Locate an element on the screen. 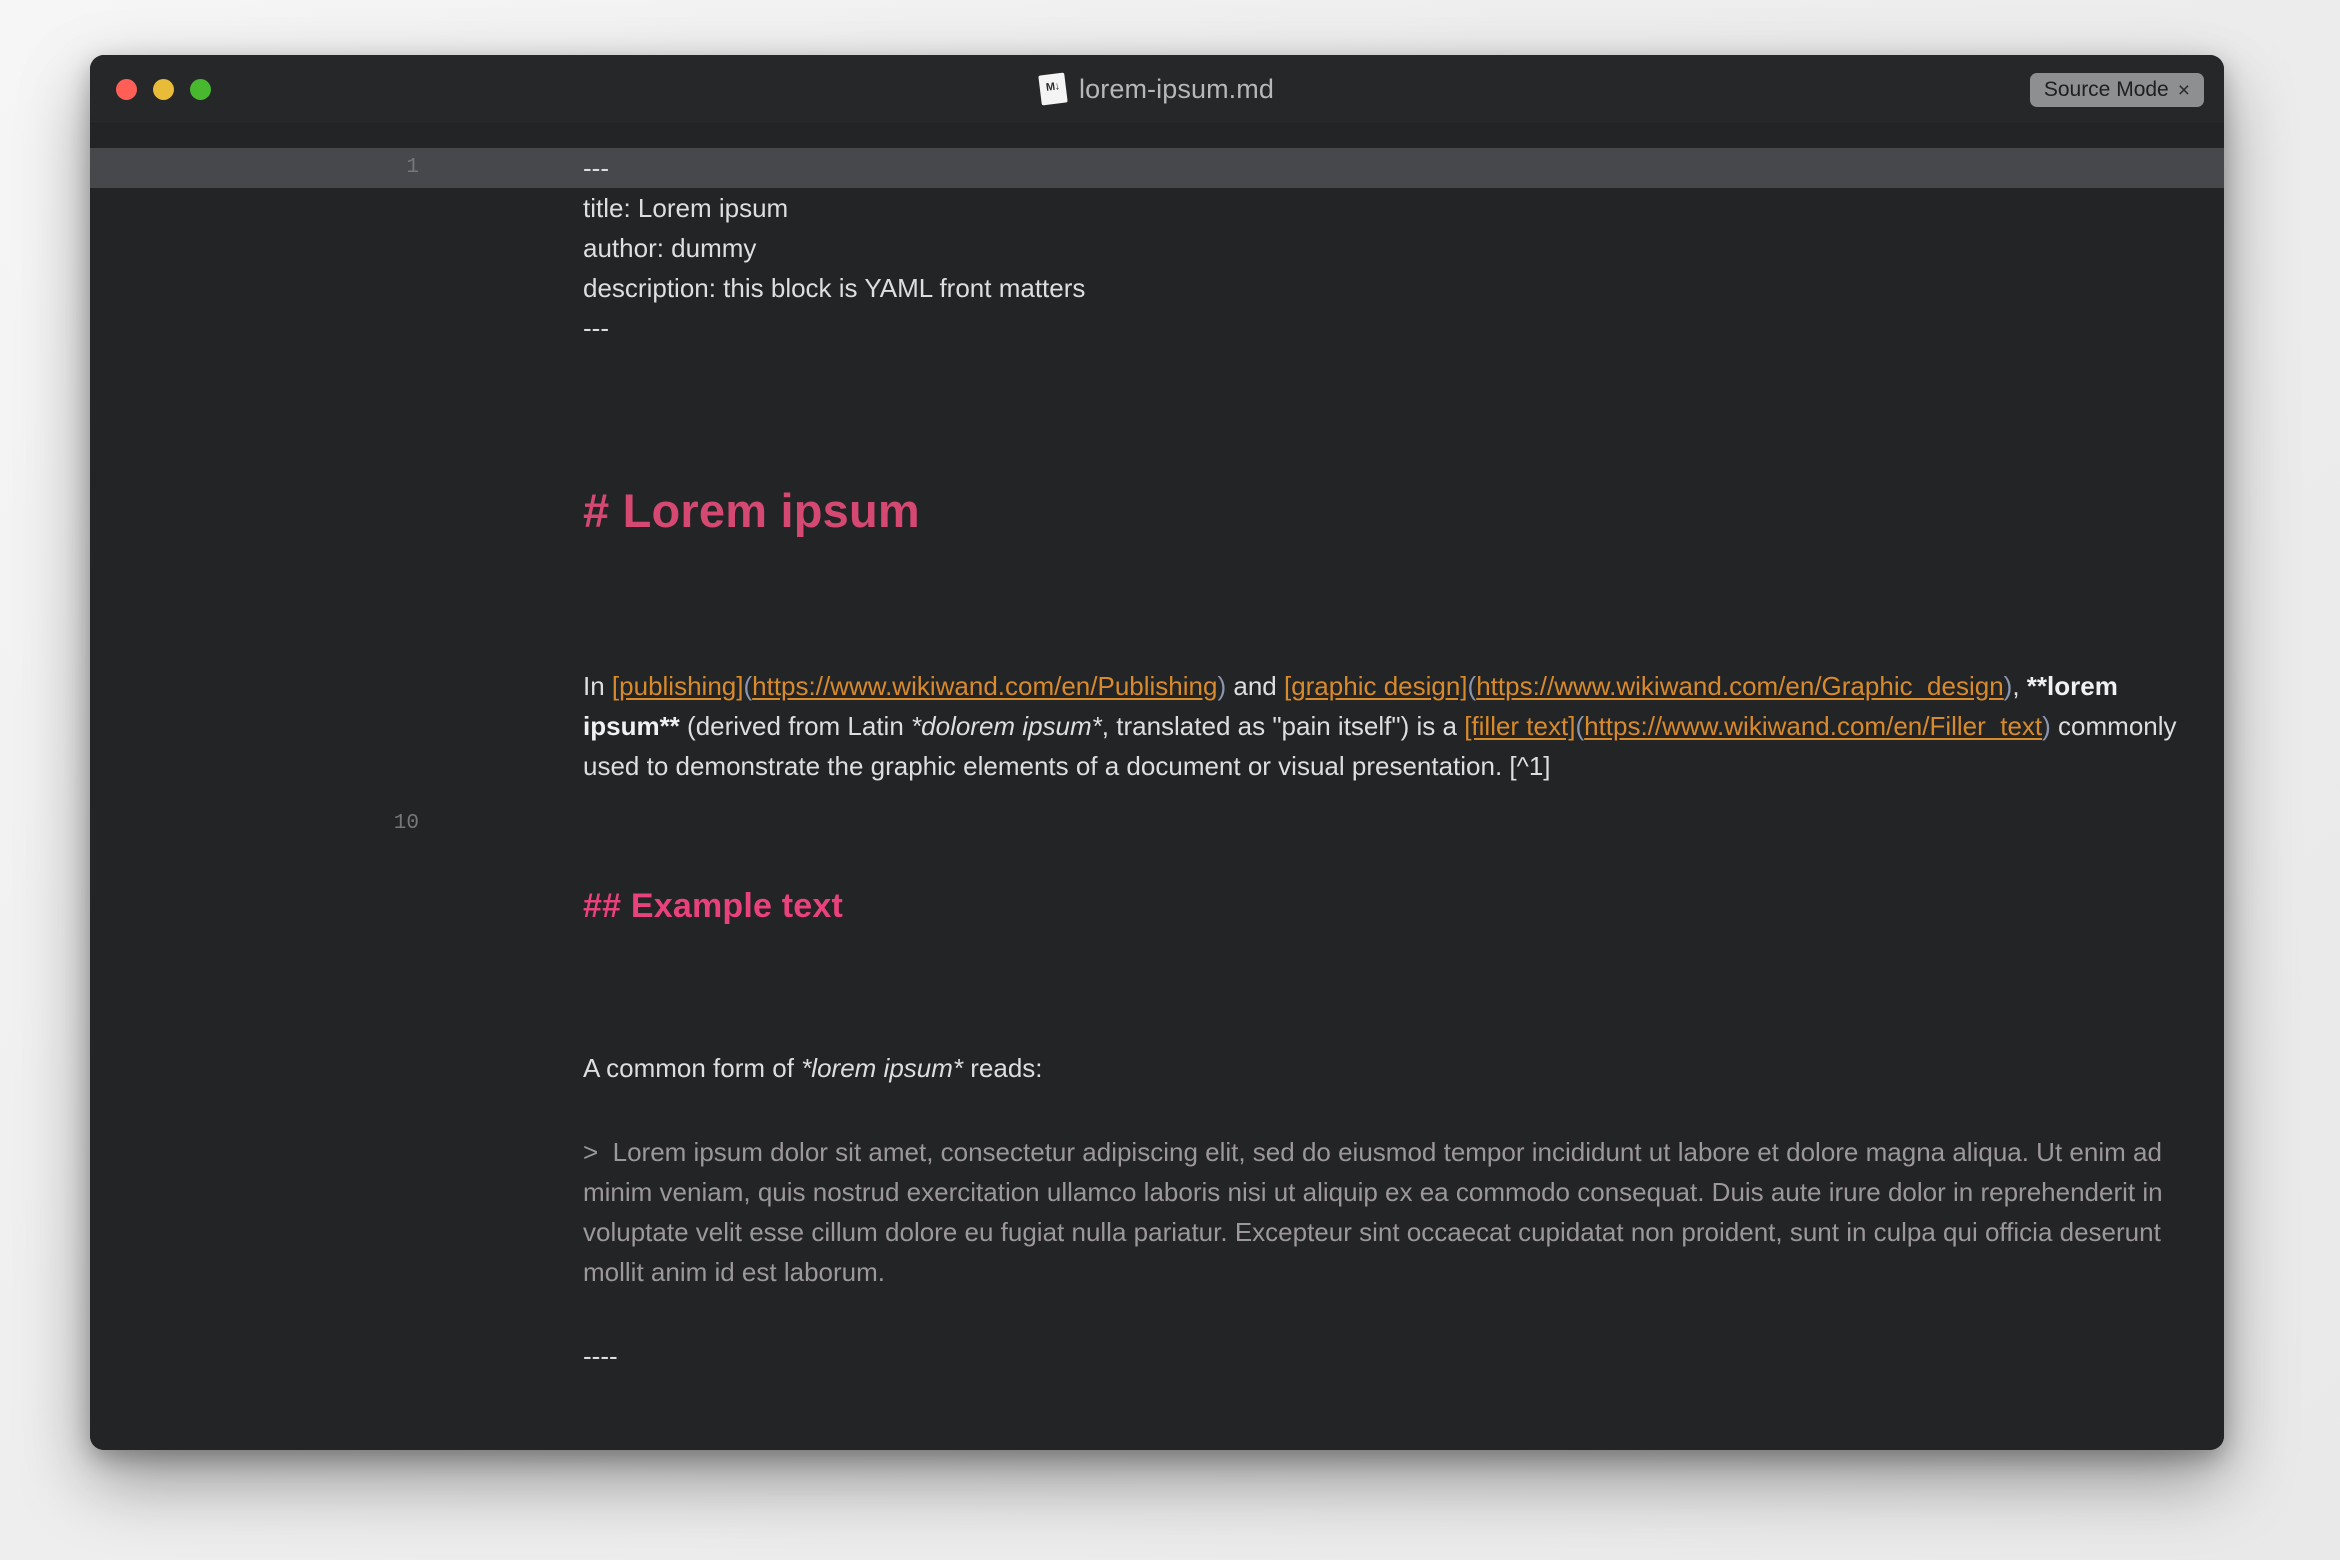  line-number: 1 is located at coordinates (271, 168).